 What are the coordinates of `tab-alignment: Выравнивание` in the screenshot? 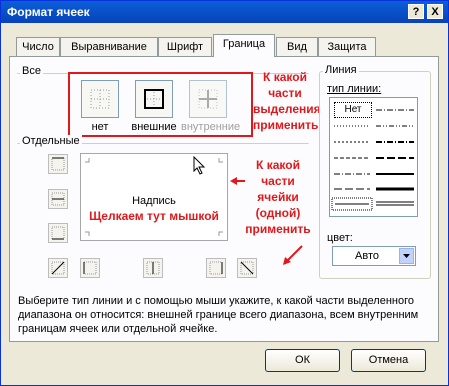 It's located at (109, 46).